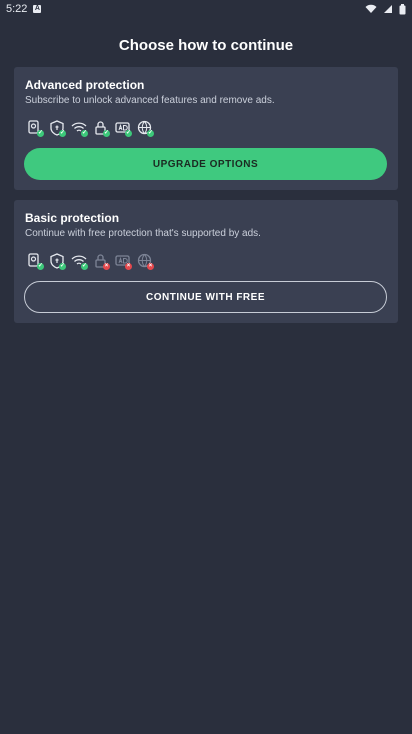  I want to click on status-right, so click(385, 9).